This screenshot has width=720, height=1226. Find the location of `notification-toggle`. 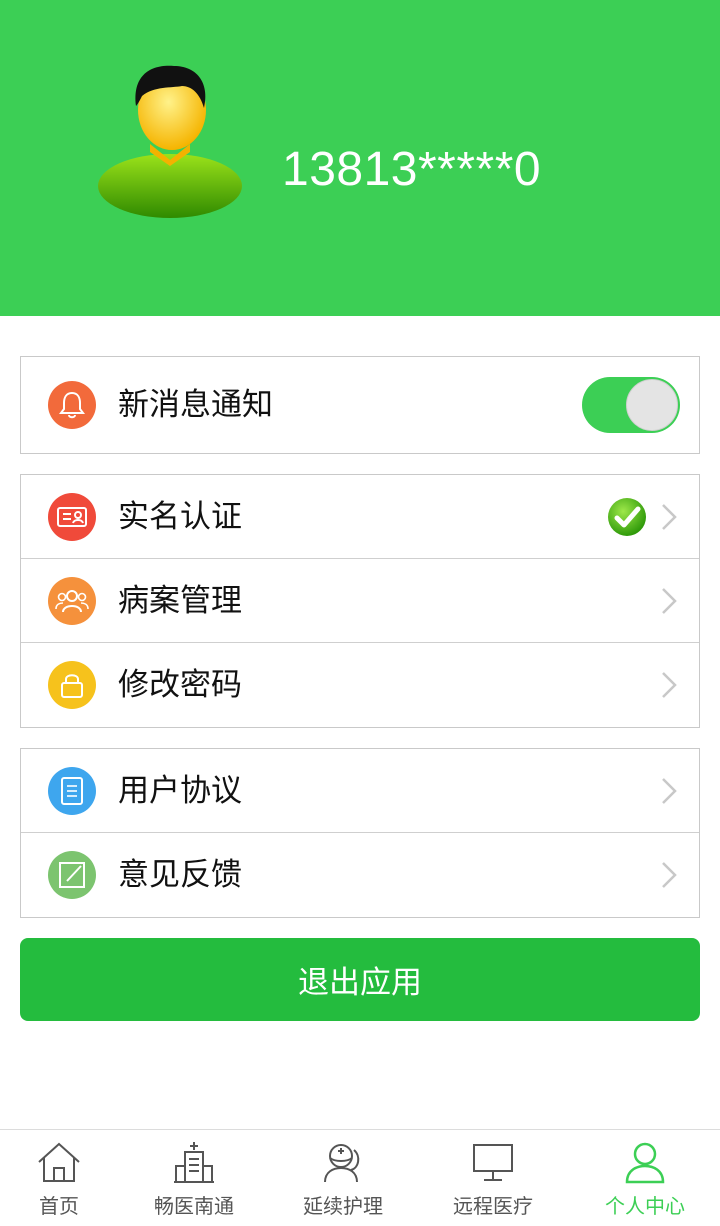

notification-toggle is located at coordinates (631, 405).